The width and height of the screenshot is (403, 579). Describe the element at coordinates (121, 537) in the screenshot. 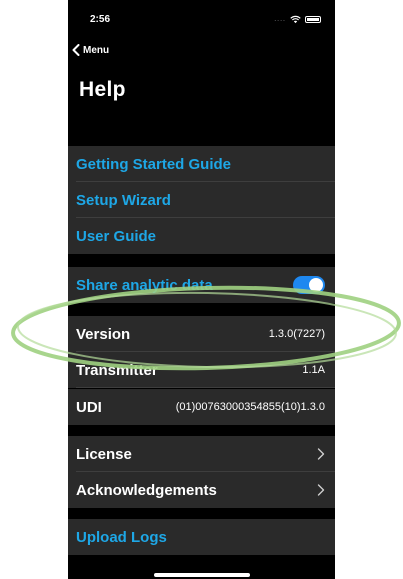

I see `upload-logs-label: Upload Logs` at that location.